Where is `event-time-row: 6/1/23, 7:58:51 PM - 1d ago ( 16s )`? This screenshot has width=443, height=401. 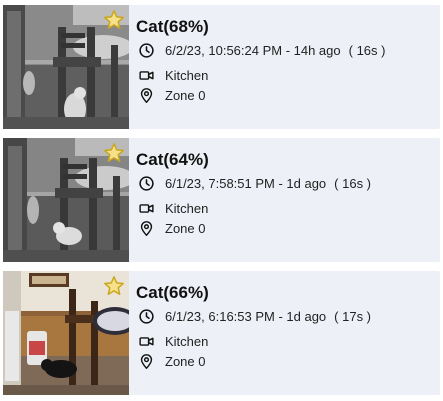
event-time-row: 6/1/23, 7:58:51 PM - 1d ago ( 16s ) is located at coordinates (254, 183).